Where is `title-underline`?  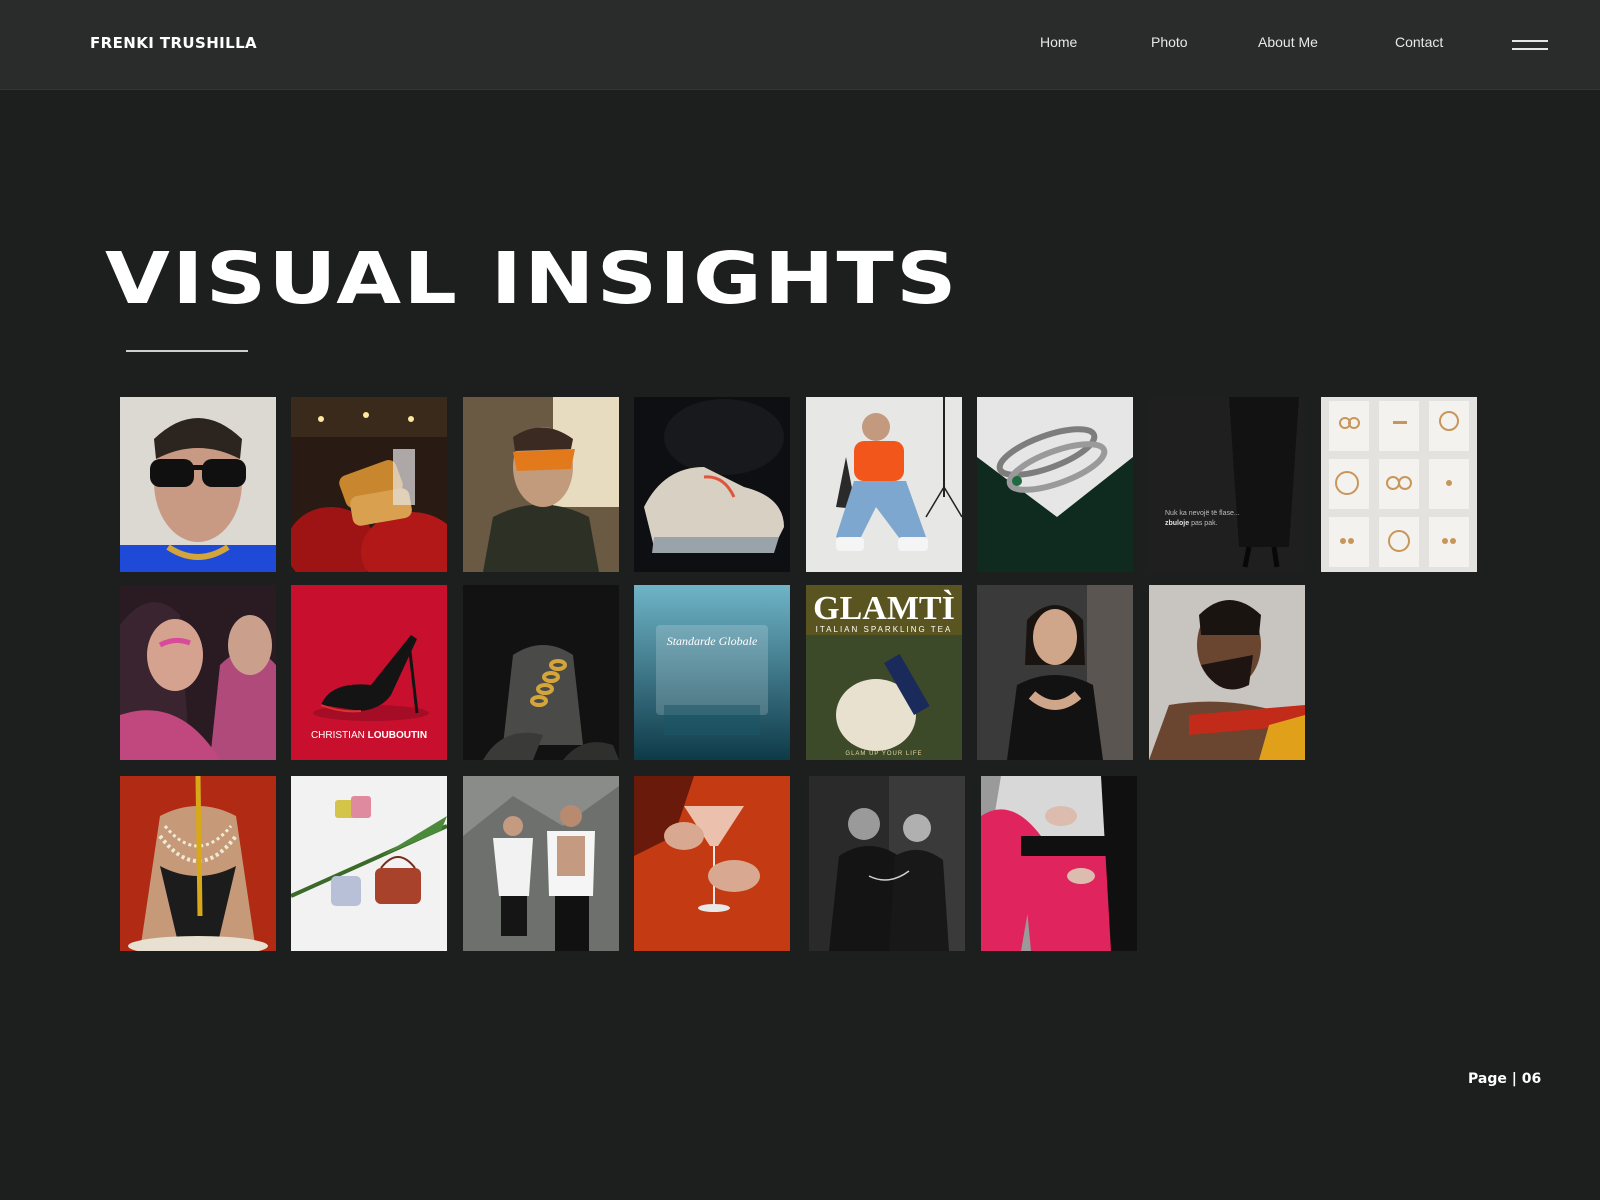 title-underline is located at coordinates (187, 351).